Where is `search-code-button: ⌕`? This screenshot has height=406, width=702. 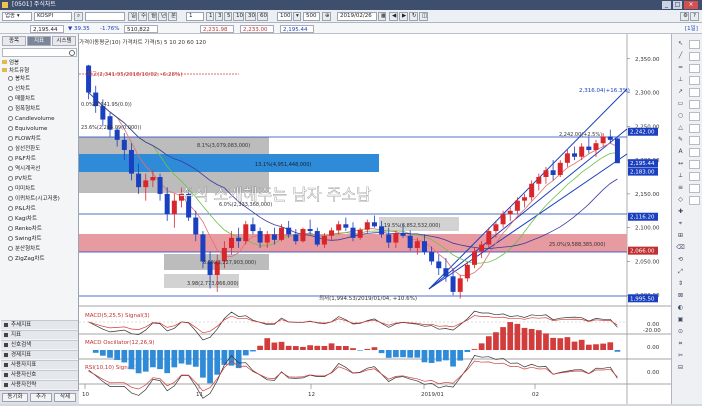
search-code-button: ⌕ is located at coordinates (78, 16).